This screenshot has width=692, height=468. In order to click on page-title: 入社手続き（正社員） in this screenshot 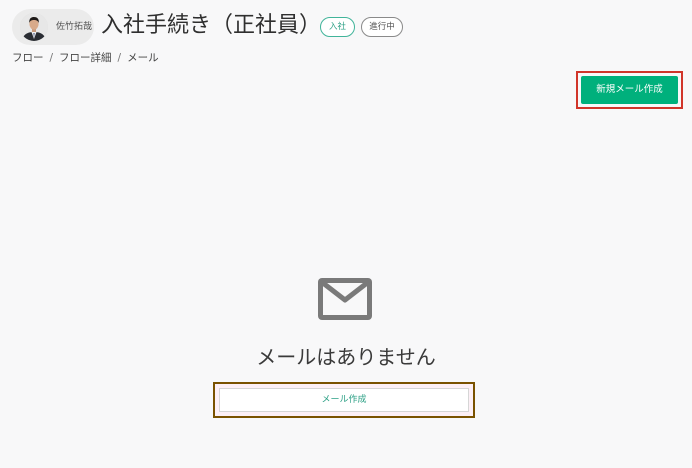, I will do `click(211, 25)`.